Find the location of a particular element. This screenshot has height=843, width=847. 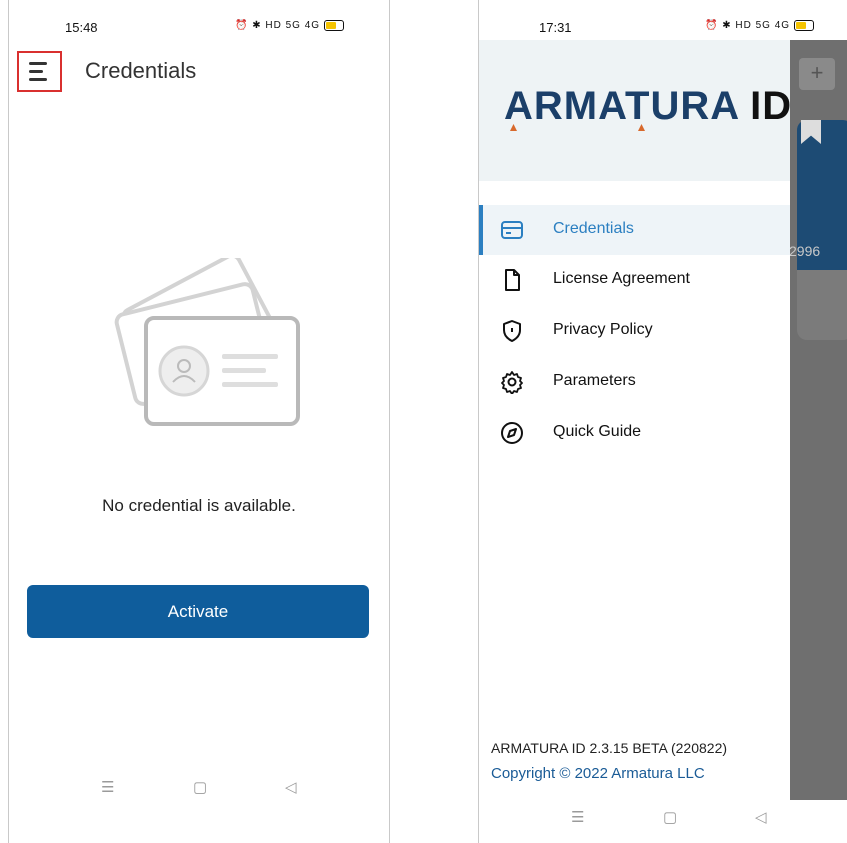

add-credential-button: + is located at coordinates (817, 74).